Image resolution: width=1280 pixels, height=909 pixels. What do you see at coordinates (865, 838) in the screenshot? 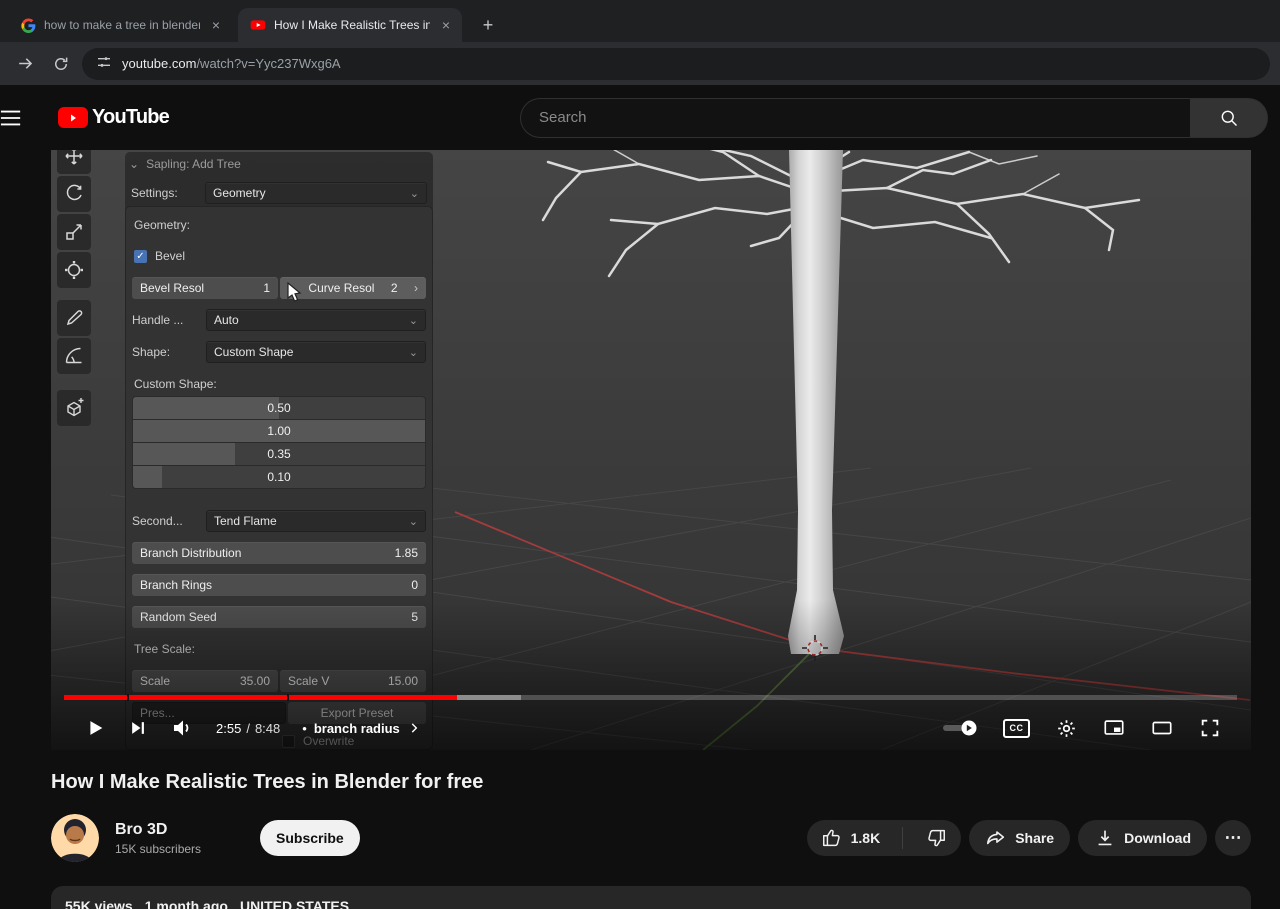
I see `like-count: 1.8K` at bounding box center [865, 838].